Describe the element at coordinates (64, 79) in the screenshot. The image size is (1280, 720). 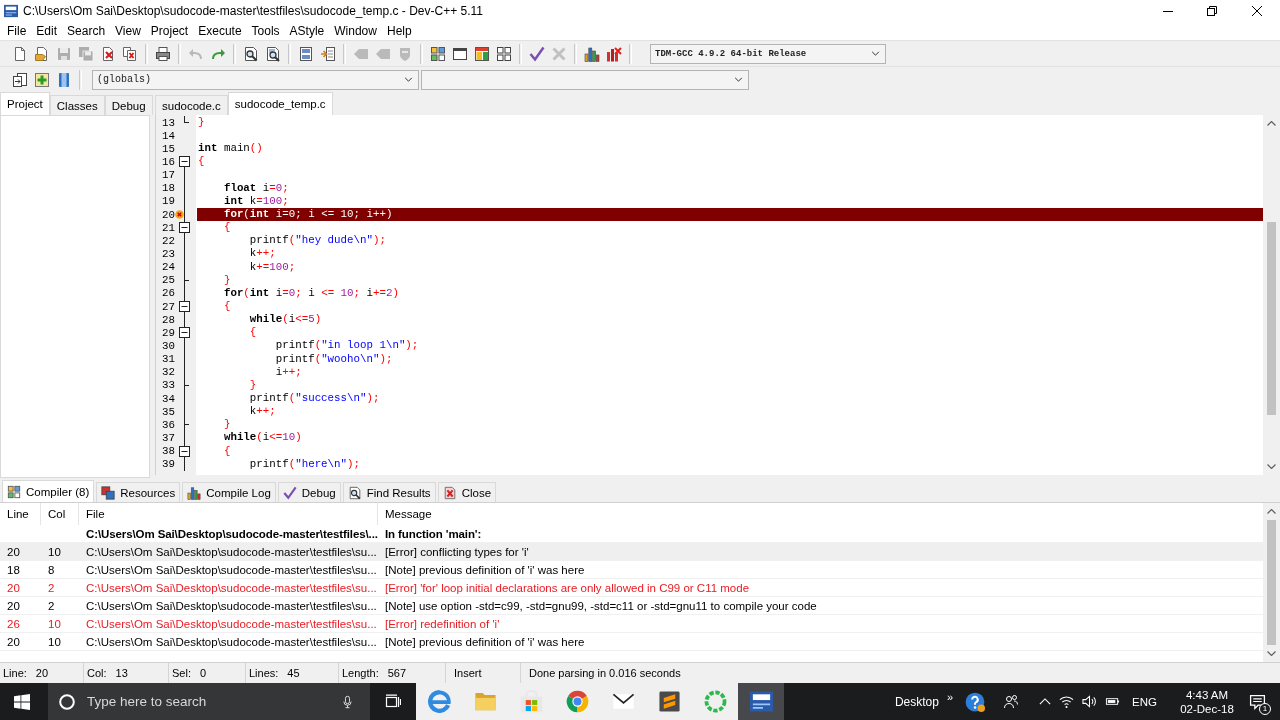
I see `book-icon` at that location.